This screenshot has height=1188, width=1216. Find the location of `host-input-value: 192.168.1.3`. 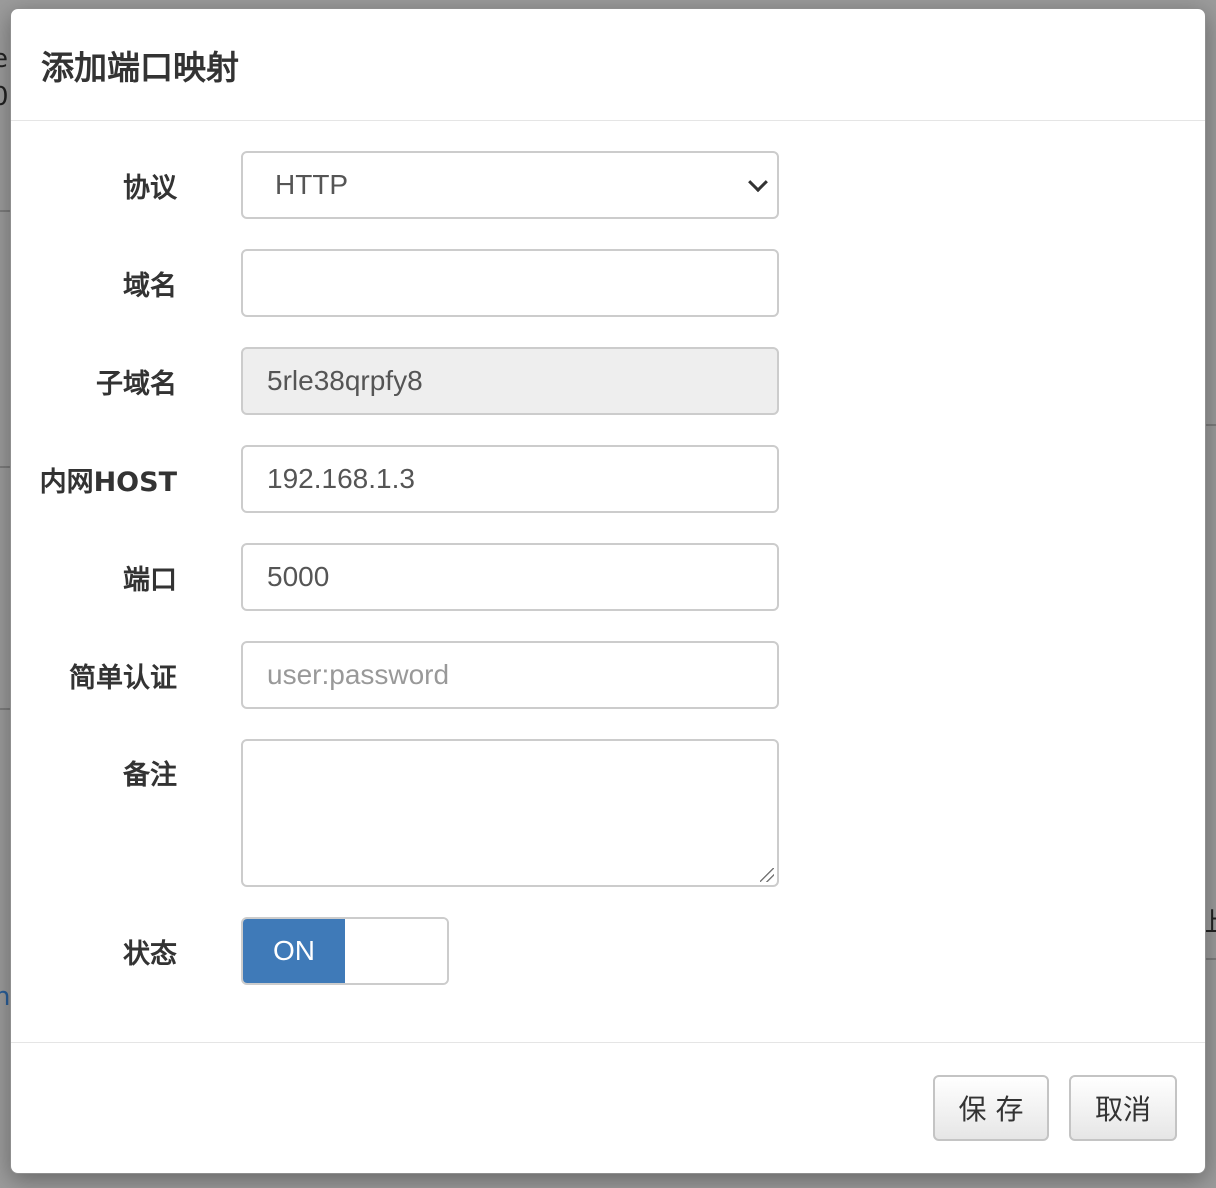

host-input-value: 192.168.1.3 is located at coordinates (341, 478).